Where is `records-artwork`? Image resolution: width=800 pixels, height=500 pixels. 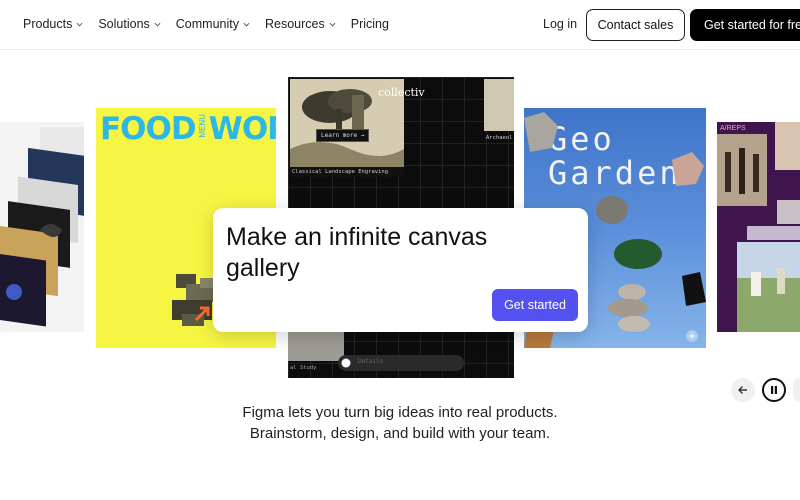
records-artwork is located at coordinates (42, 227).